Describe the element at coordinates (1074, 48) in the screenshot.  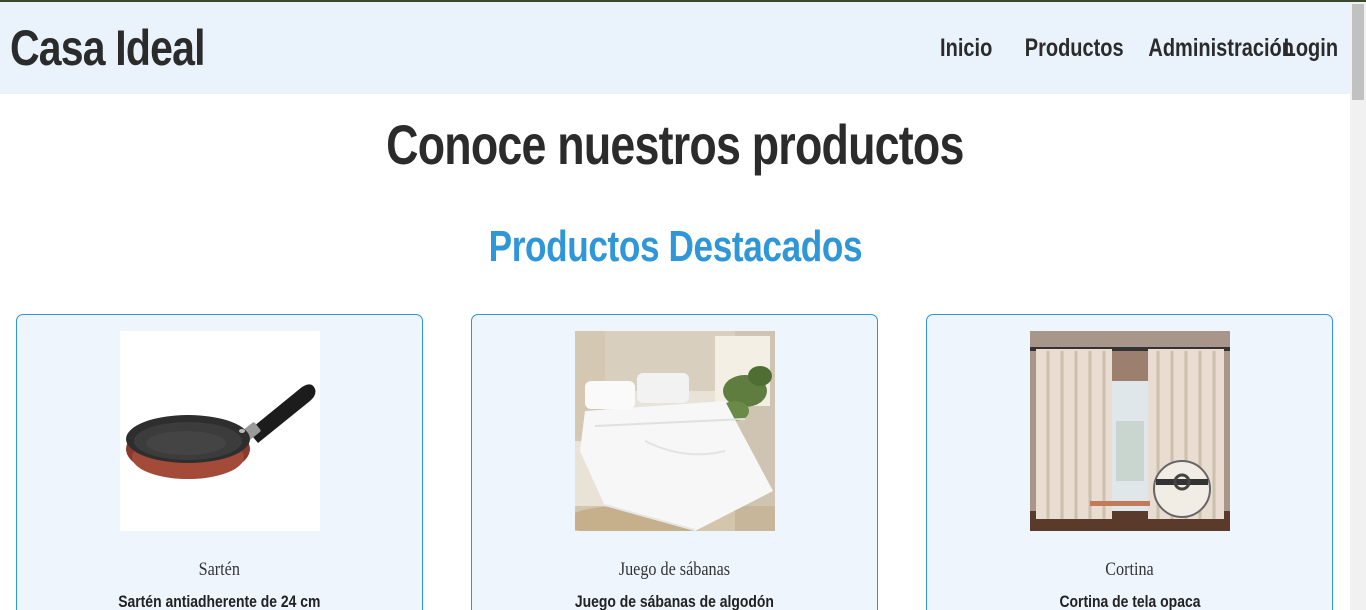
I see `nav-link-productos: Productos` at that location.